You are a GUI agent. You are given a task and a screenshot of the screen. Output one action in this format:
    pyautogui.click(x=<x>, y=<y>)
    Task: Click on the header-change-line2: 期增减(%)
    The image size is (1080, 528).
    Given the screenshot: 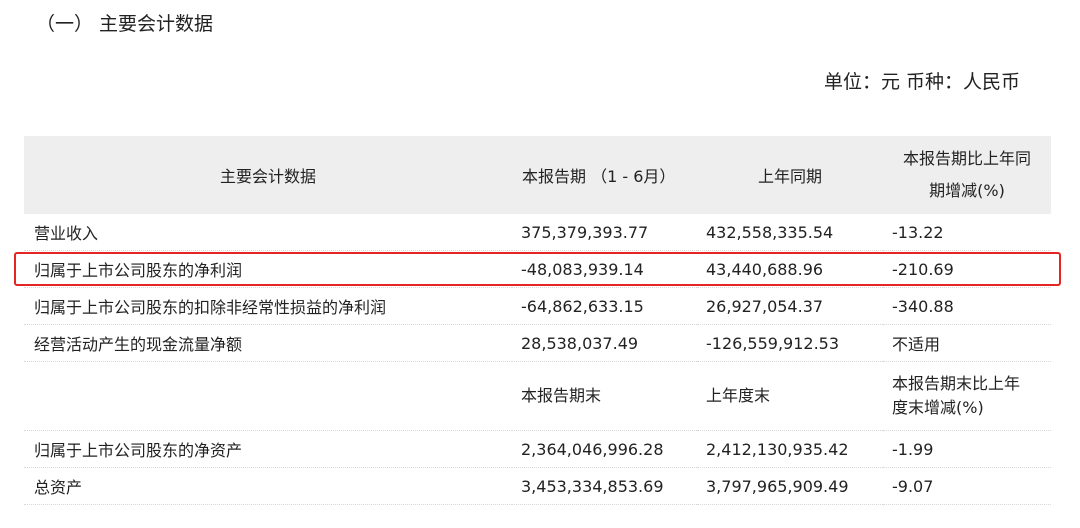 What is the action you would take?
    pyautogui.click(x=967, y=190)
    